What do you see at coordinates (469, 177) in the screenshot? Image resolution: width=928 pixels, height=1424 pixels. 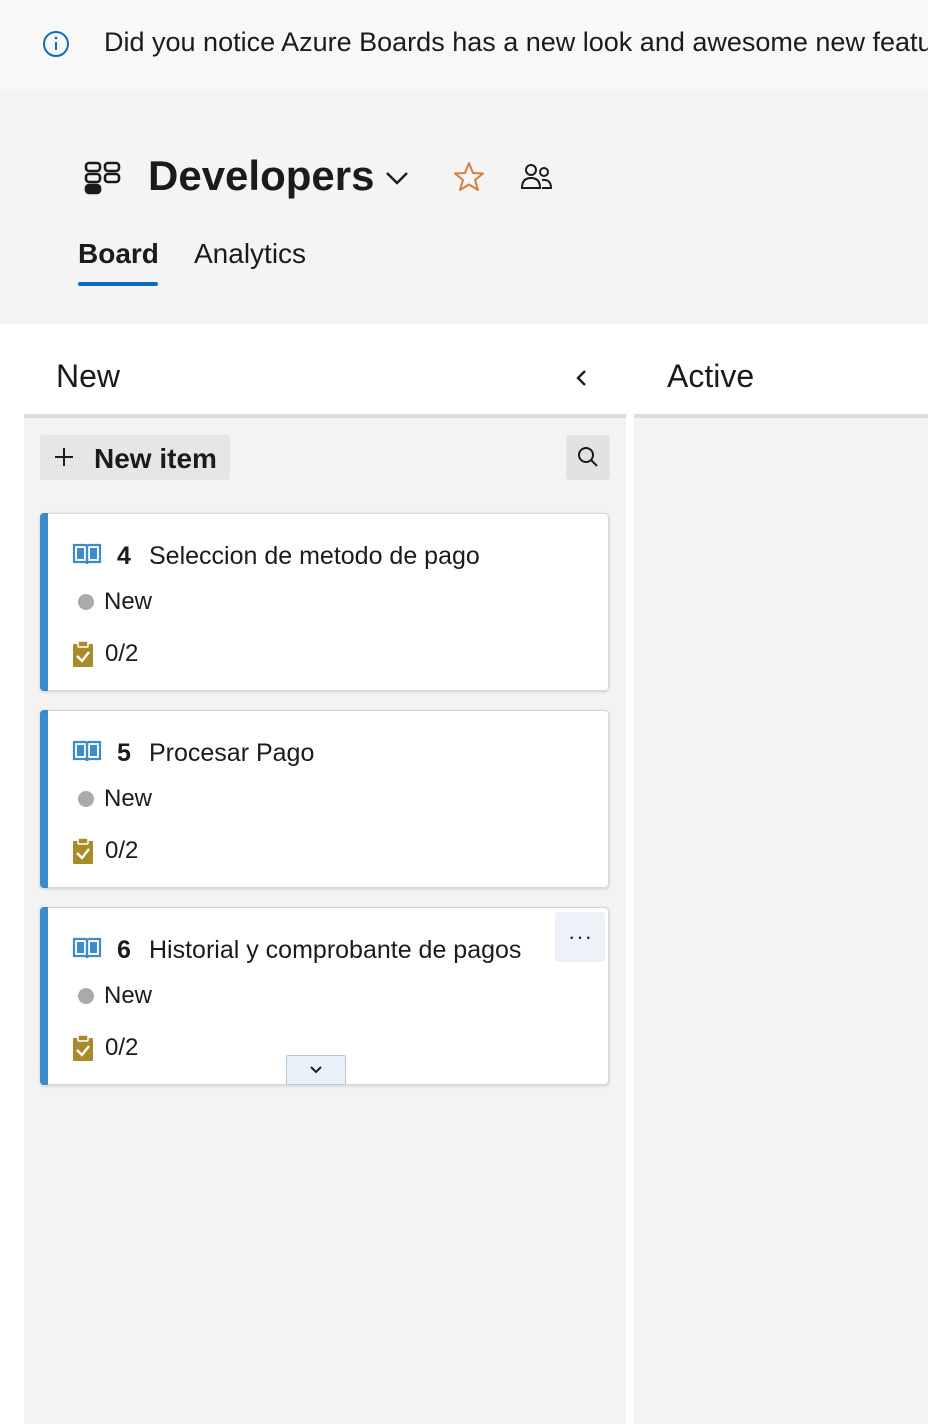 I see `star-favorite-icon` at bounding box center [469, 177].